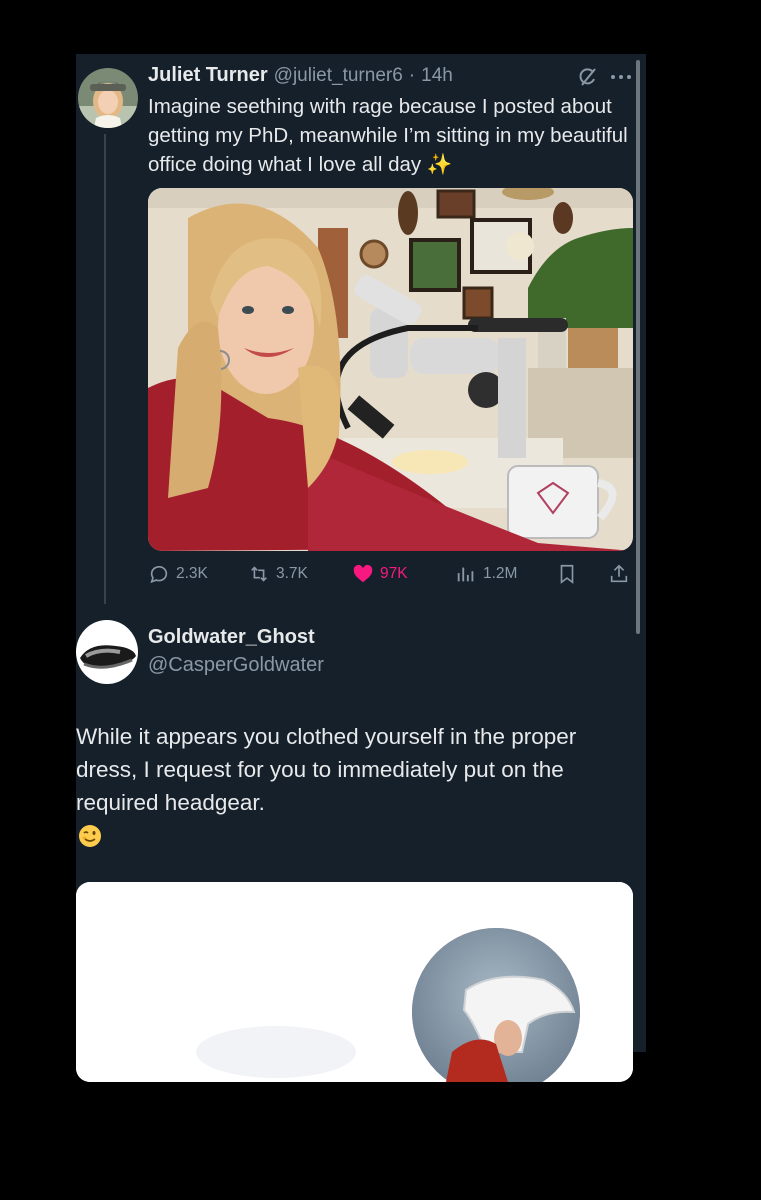  What do you see at coordinates (236, 665) in the screenshot?
I see `reply-author-handle: @CasperGoldwater` at bounding box center [236, 665].